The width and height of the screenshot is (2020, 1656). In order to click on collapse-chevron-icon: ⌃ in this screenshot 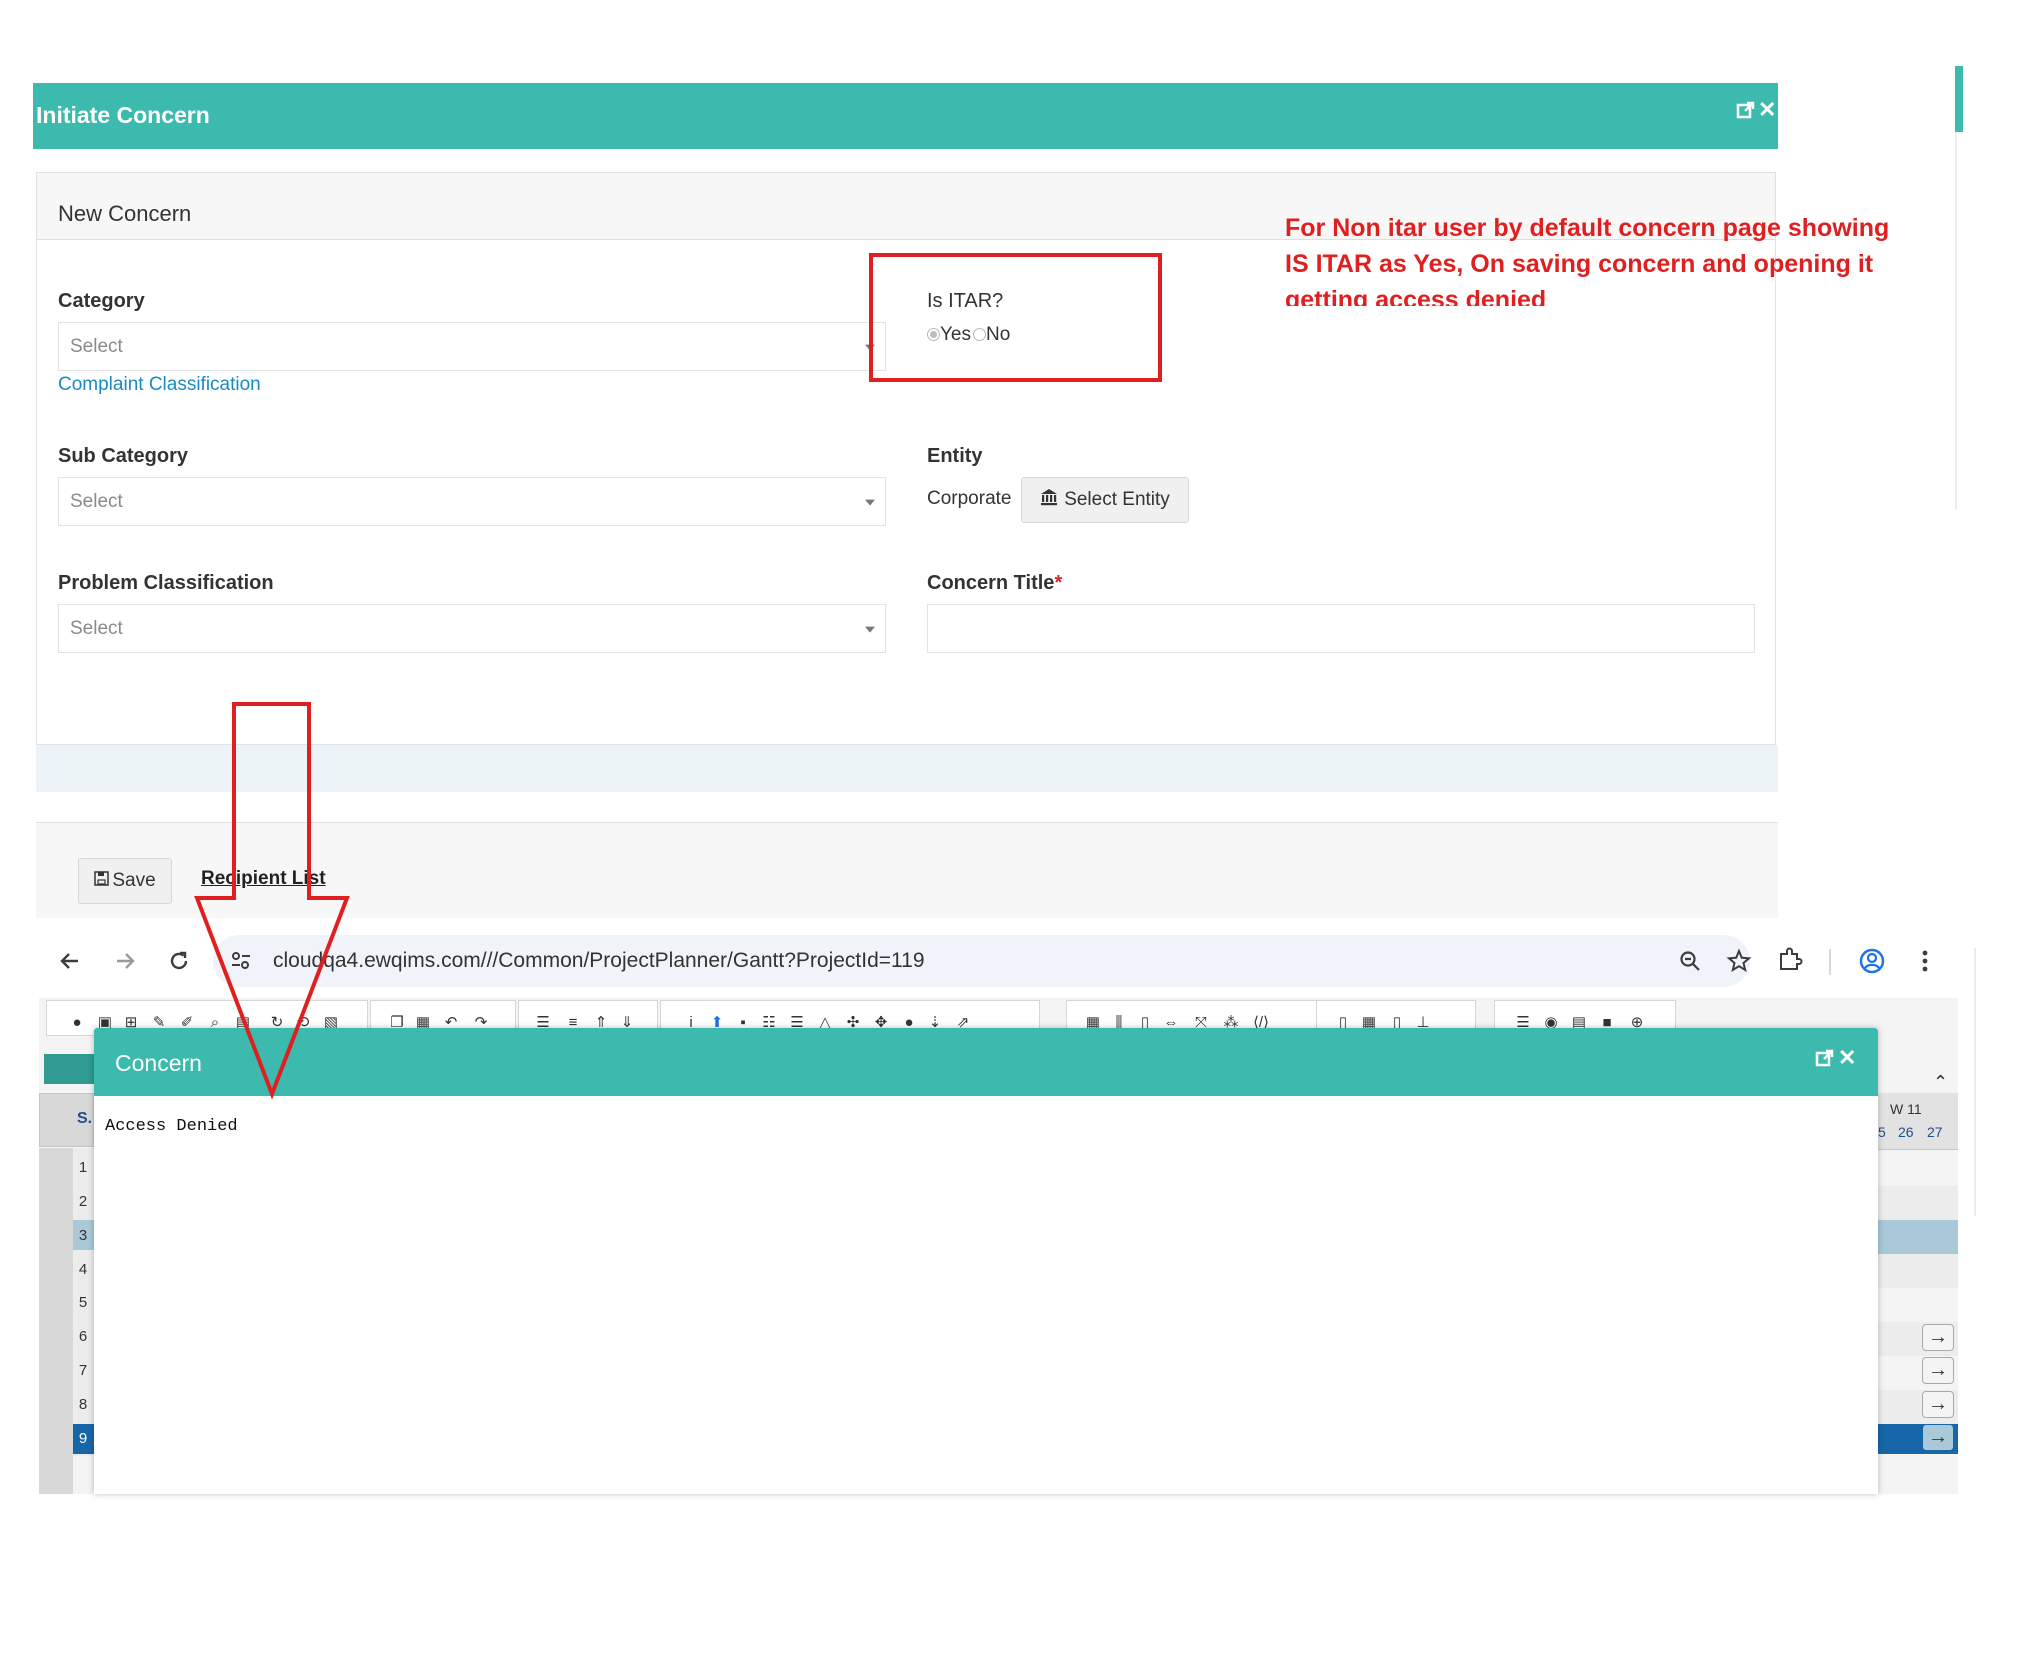, I will do `click(1940, 1082)`.